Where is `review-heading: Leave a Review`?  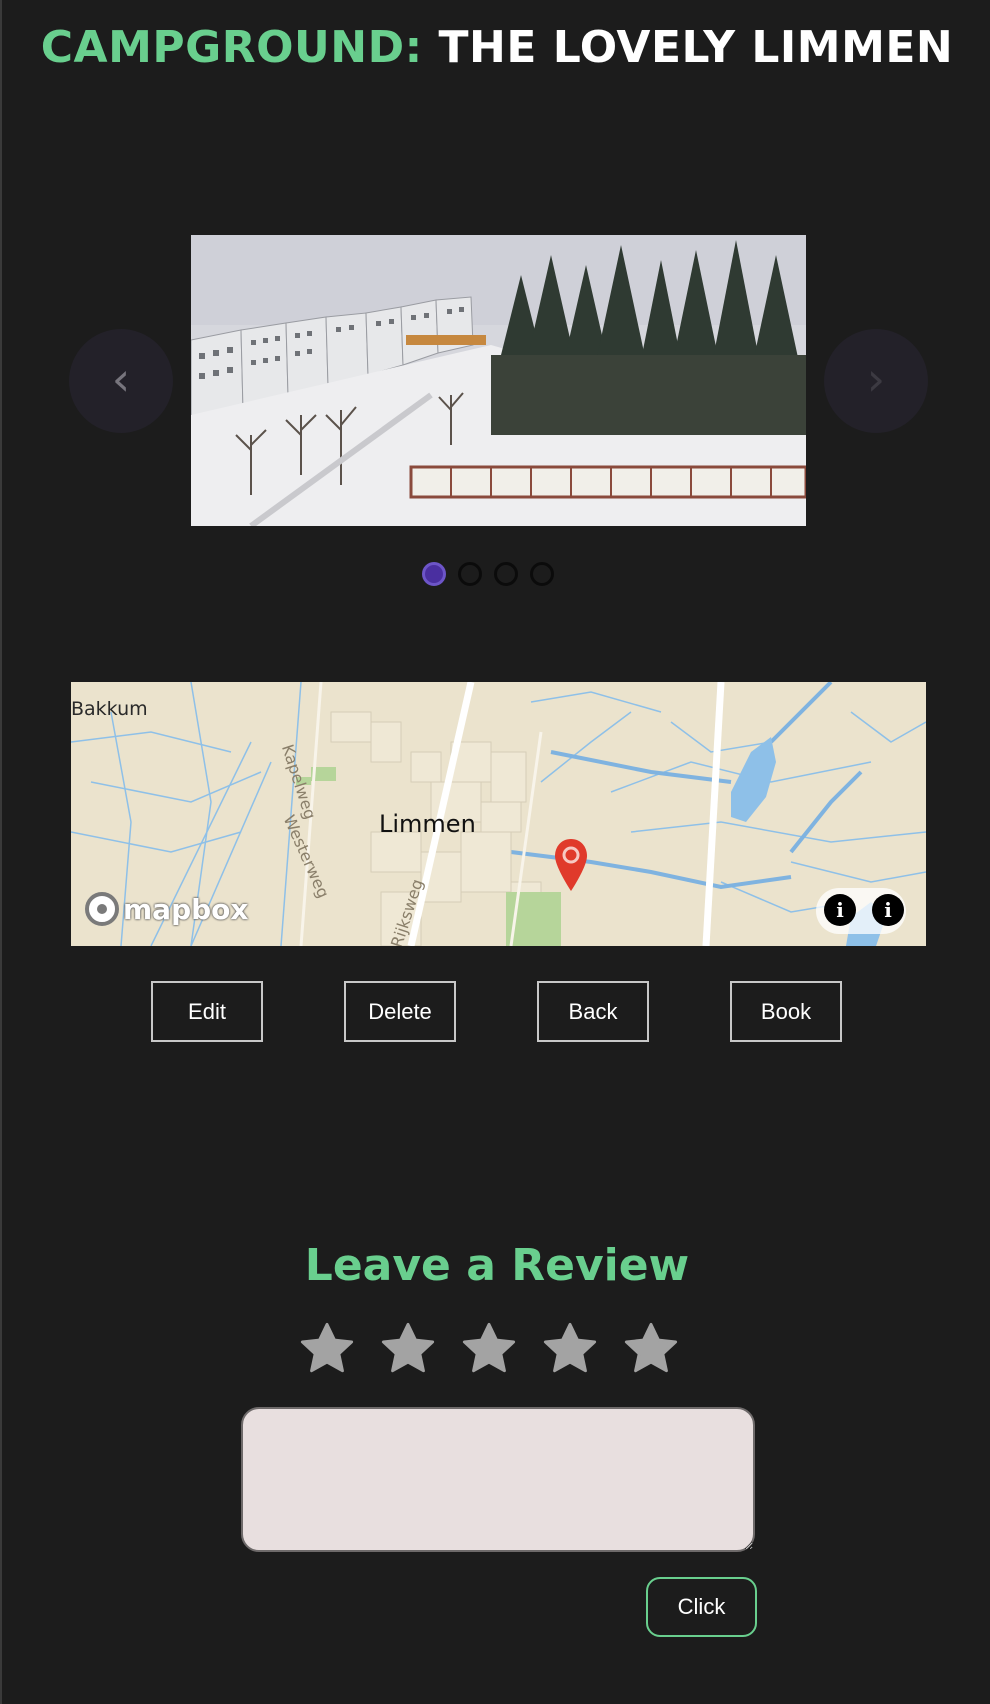 review-heading: Leave a Review is located at coordinates (497, 1265).